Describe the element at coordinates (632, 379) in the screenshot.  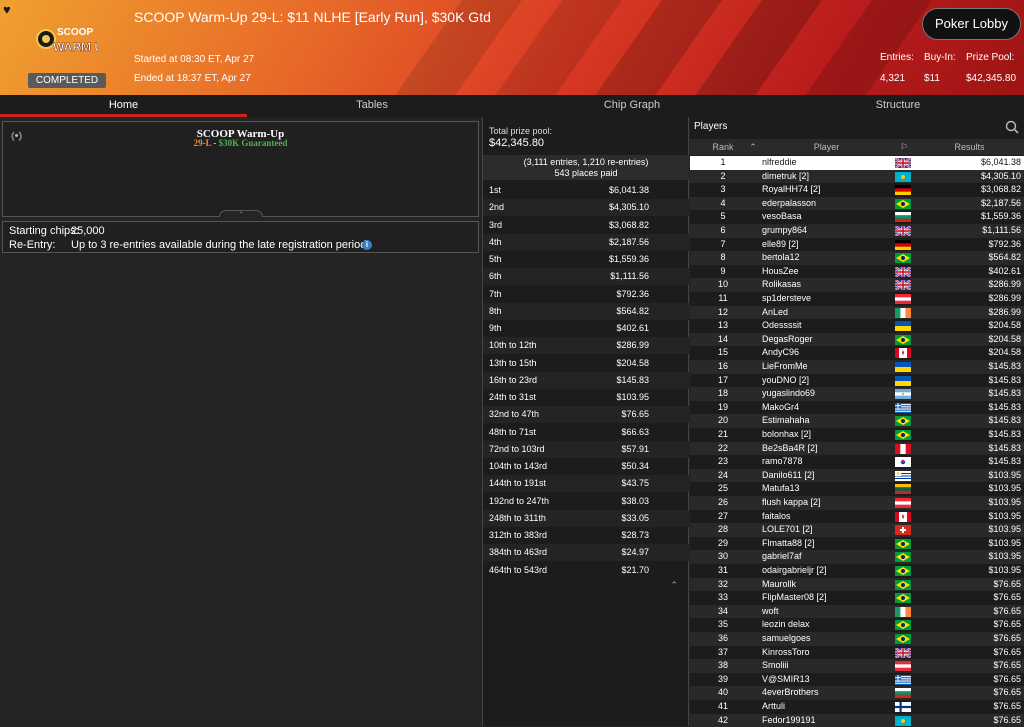
I see `prize-amount: $145.83` at that location.